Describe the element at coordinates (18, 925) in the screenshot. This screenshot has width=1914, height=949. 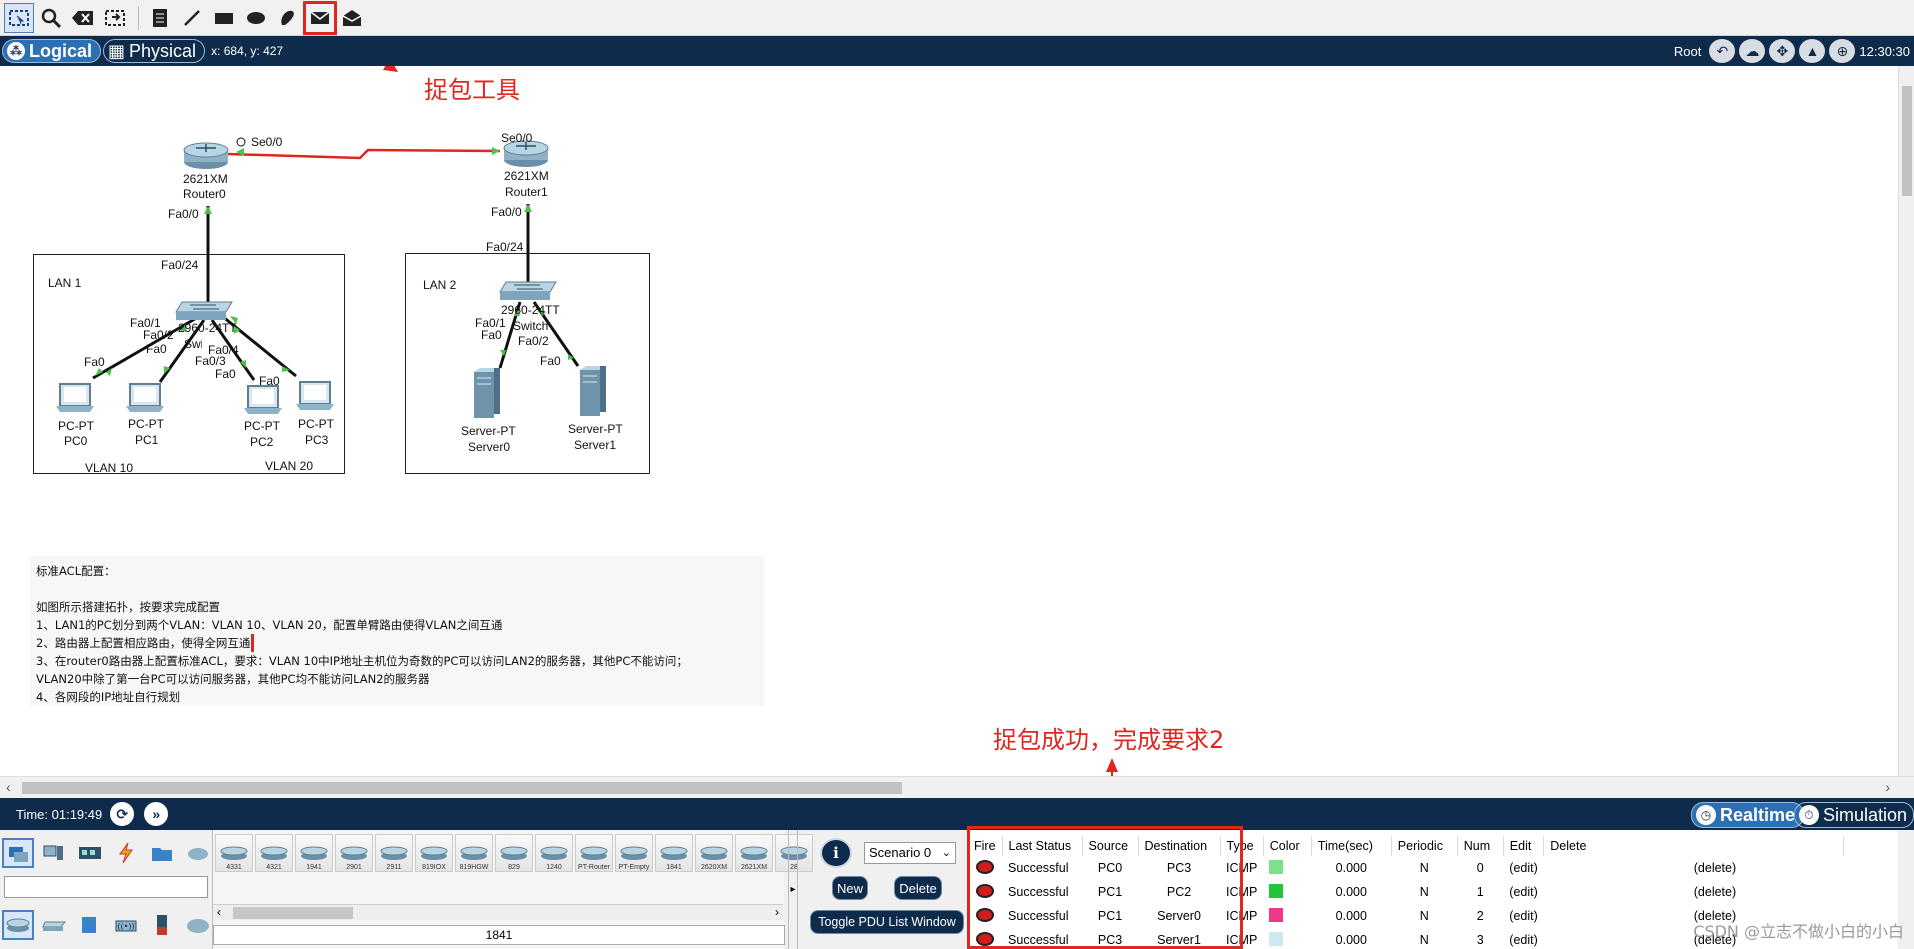
I see `routers-icon` at that location.